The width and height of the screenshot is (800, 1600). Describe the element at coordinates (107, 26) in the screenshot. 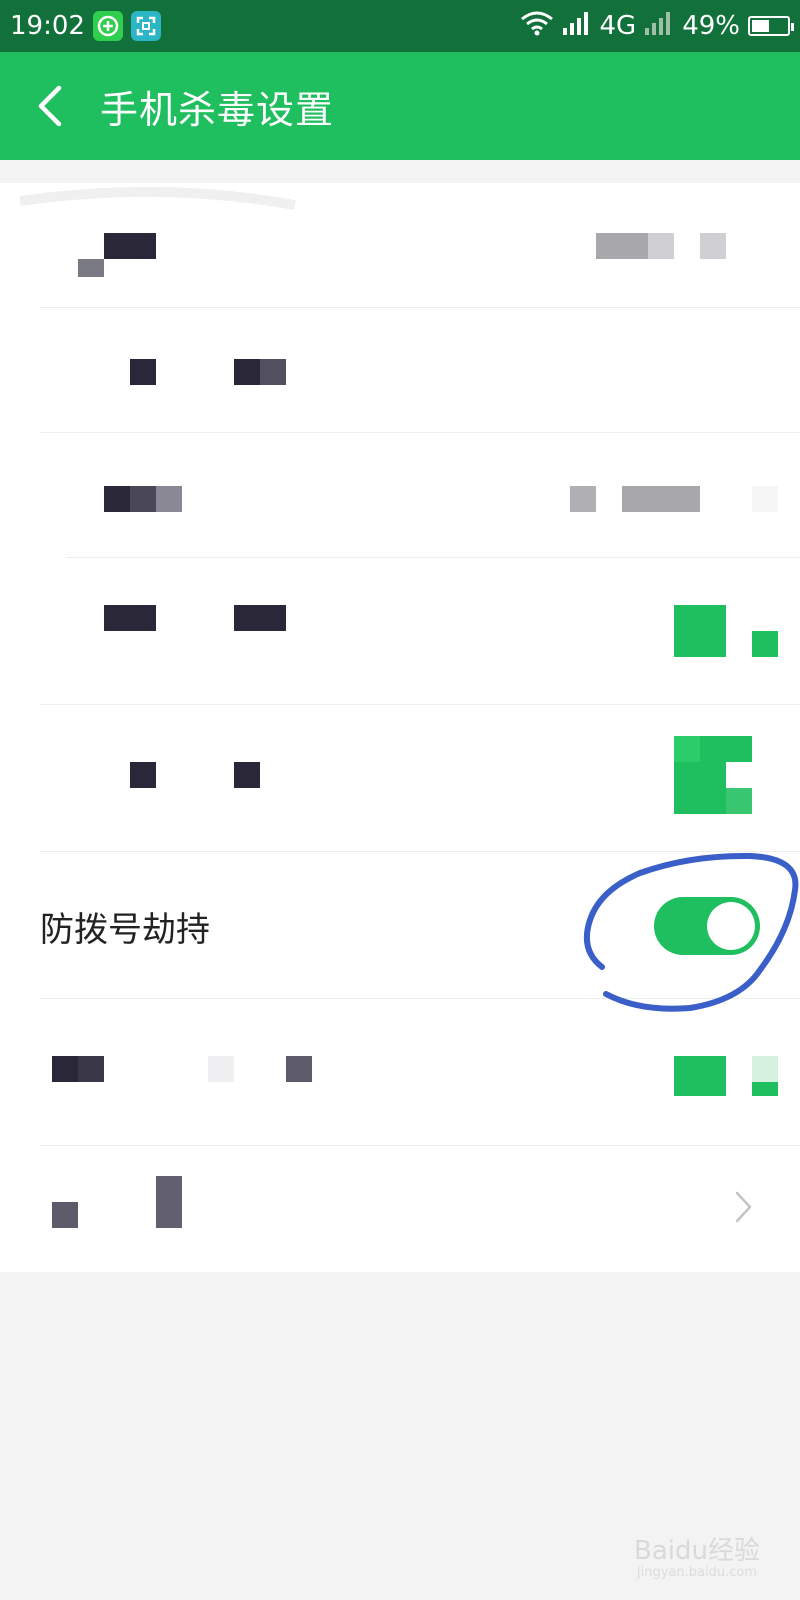

I see `app-green-icon` at that location.